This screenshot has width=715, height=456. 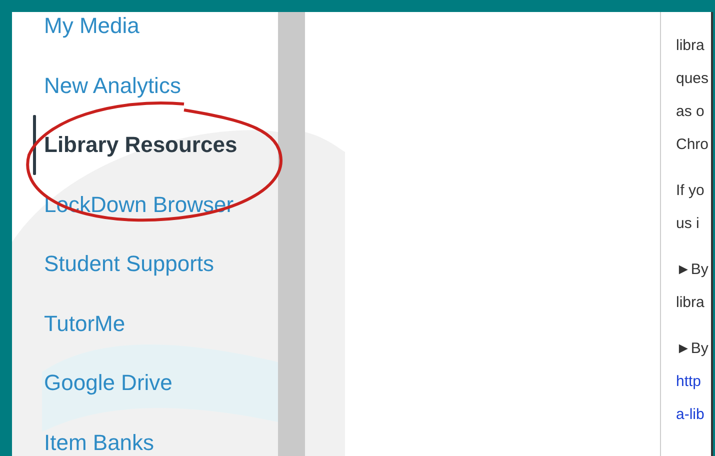 What do you see at coordinates (155, 434) in the screenshot?
I see `sidebar-item: Item Banks` at bounding box center [155, 434].